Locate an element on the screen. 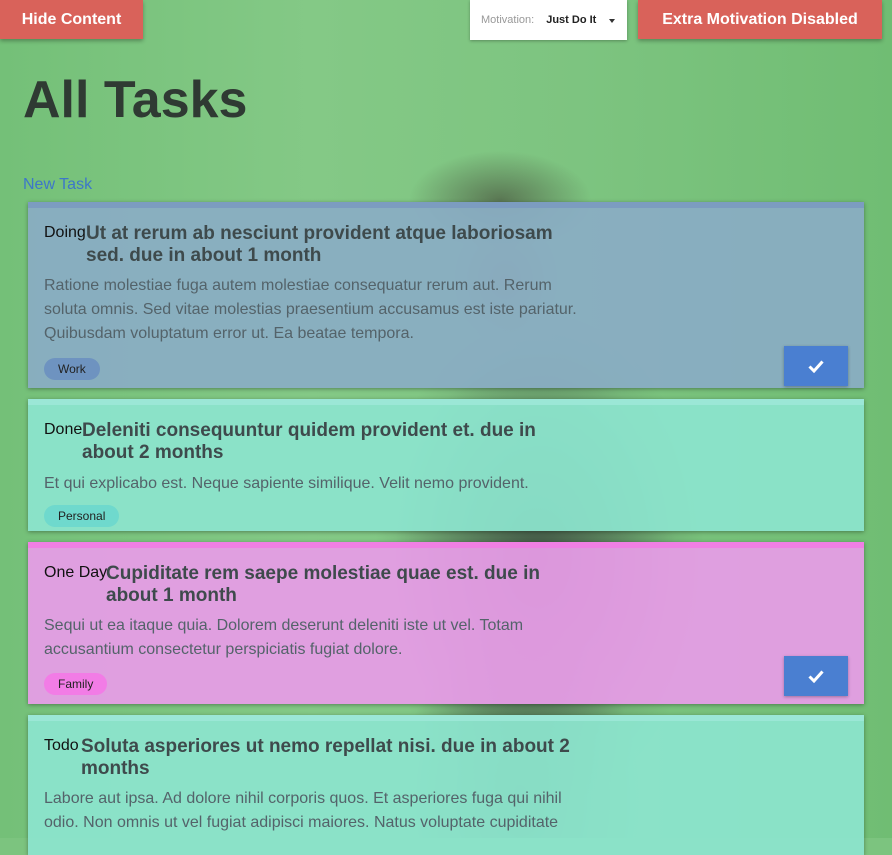 The image size is (892, 855). motivation-label: Motivation: is located at coordinates (508, 20).